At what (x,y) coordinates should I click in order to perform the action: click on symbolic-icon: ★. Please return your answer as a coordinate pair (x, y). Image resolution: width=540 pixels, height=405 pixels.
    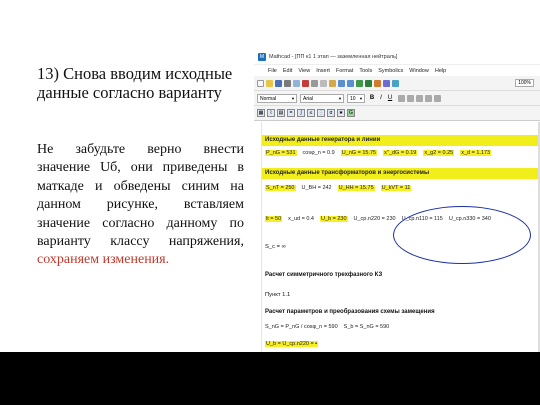
    Looking at the image, I should click on (341, 113).